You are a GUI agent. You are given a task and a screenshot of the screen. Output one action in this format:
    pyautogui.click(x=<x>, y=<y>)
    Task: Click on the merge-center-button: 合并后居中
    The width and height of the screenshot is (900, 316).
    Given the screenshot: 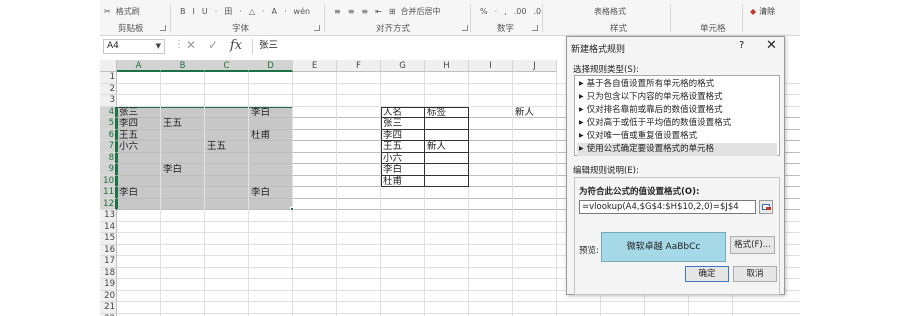 What is the action you would take?
    pyautogui.click(x=421, y=11)
    